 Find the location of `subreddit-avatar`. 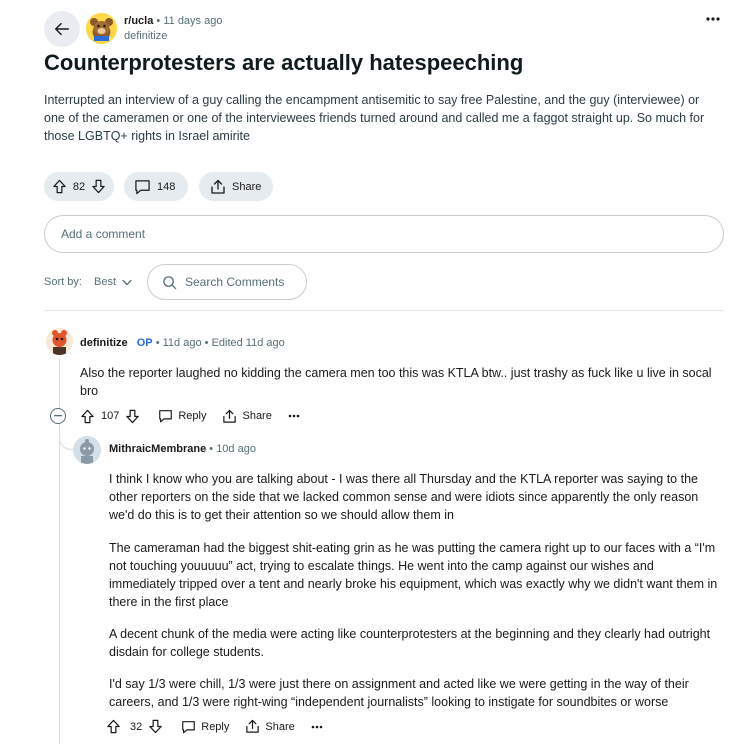

subreddit-avatar is located at coordinates (101, 28).